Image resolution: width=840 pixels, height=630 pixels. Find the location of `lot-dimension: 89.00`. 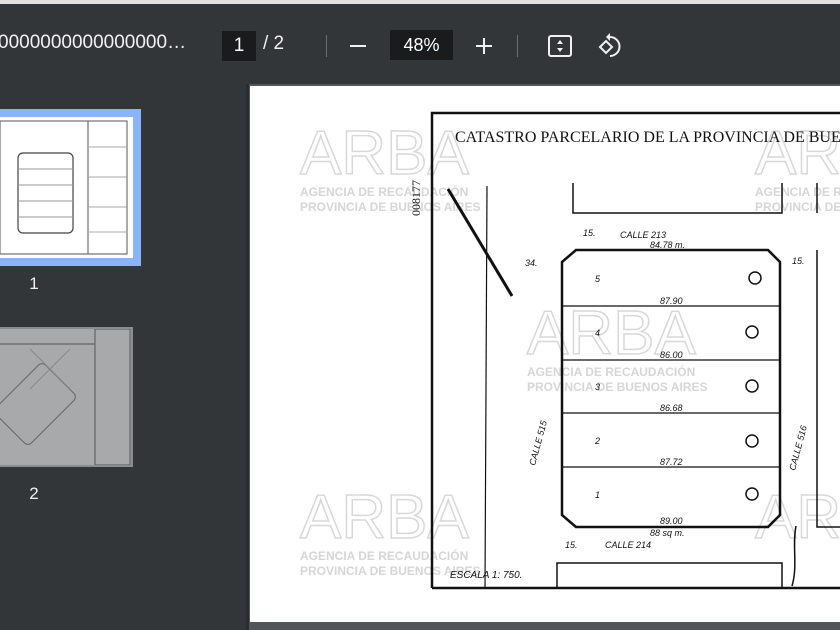

lot-dimension: 89.00 is located at coordinates (671, 521).